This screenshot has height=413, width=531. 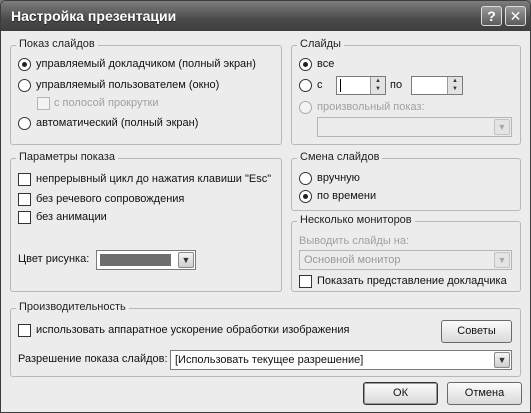 What do you see at coordinates (320, 85) in the screenshot?
I see `radio-slide-range-label: с` at bounding box center [320, 85].